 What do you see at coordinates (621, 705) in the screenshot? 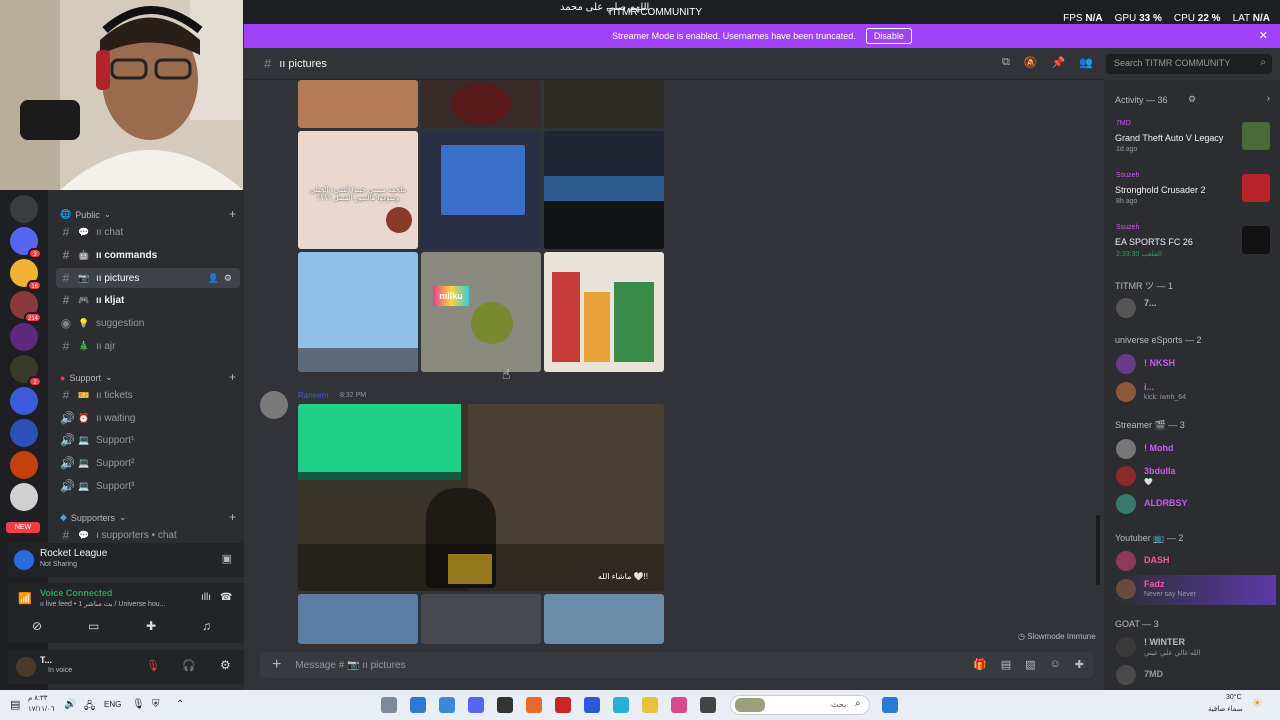
I see `edge-icon` at bounding box center [621, 705].